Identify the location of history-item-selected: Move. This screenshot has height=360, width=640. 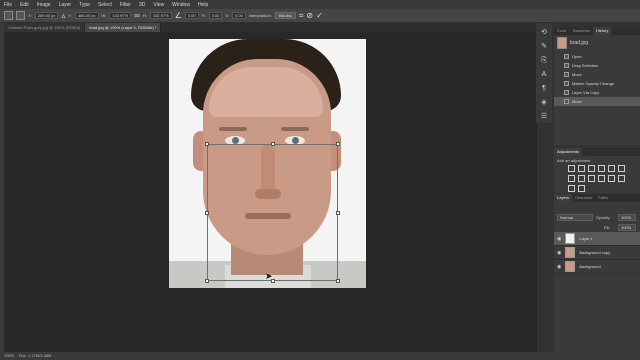
(597, 101).